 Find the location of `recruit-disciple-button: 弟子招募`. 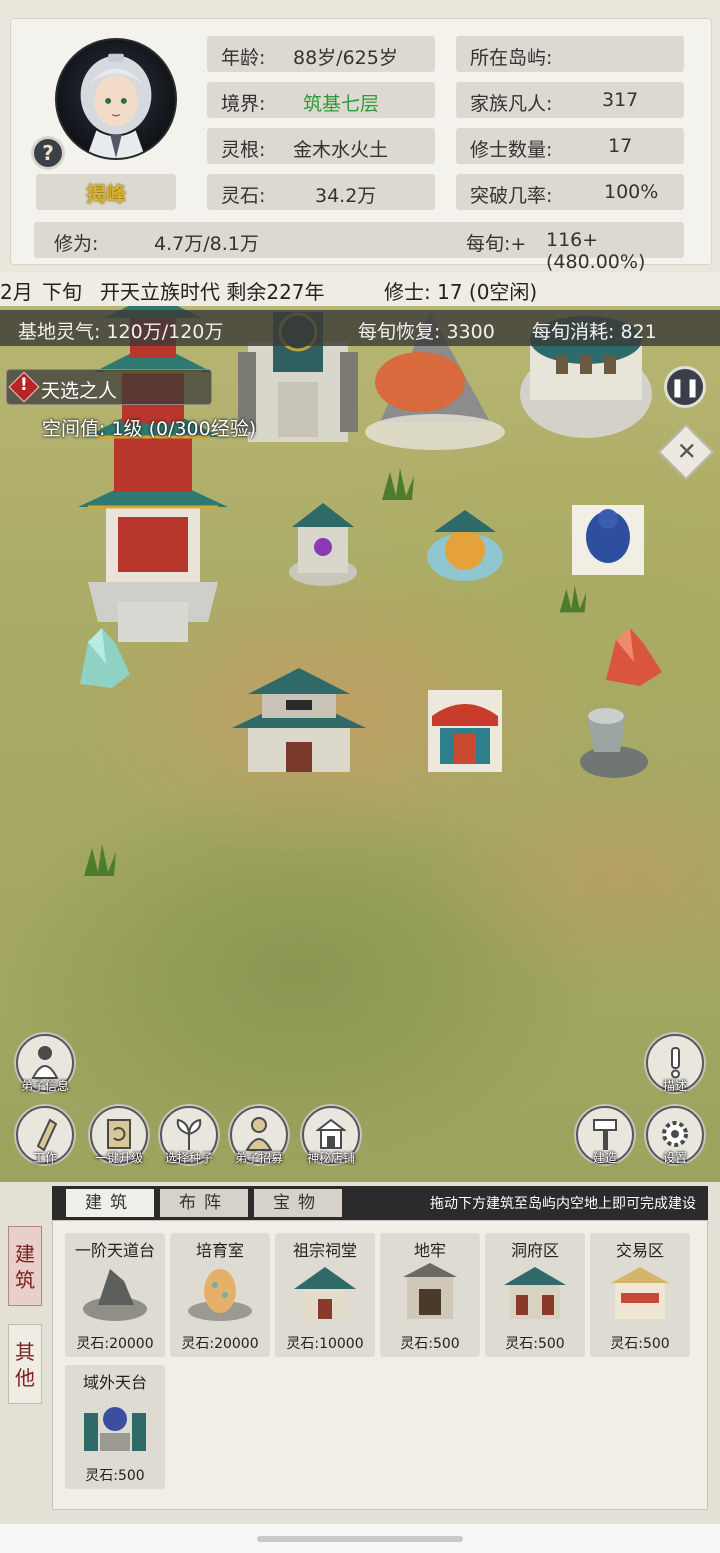

recruit-disciple-button: 弟子招募 is located at coordinates (259, 1135).